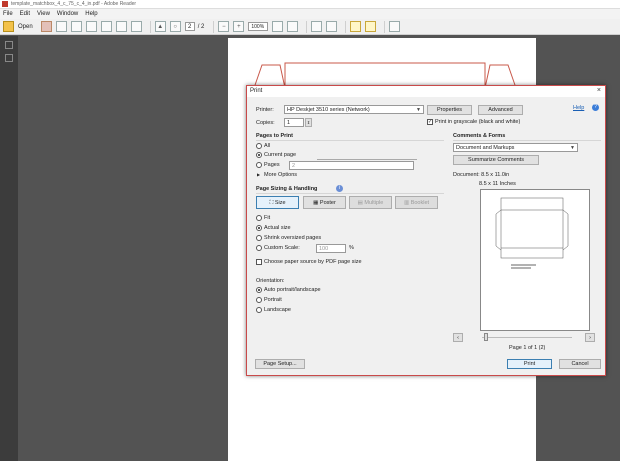  Describe the element at coordinates (67, 14) in the screenshot. I see `menu-window: Window` at that location.